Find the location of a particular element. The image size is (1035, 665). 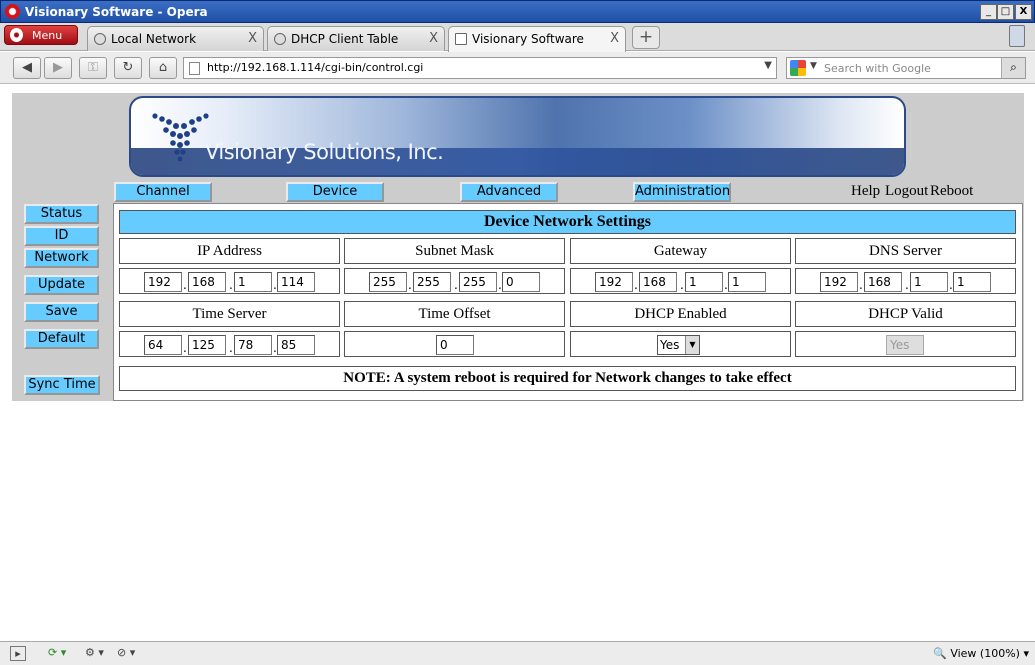

id-button: ID is located at coordinates (61, 236).